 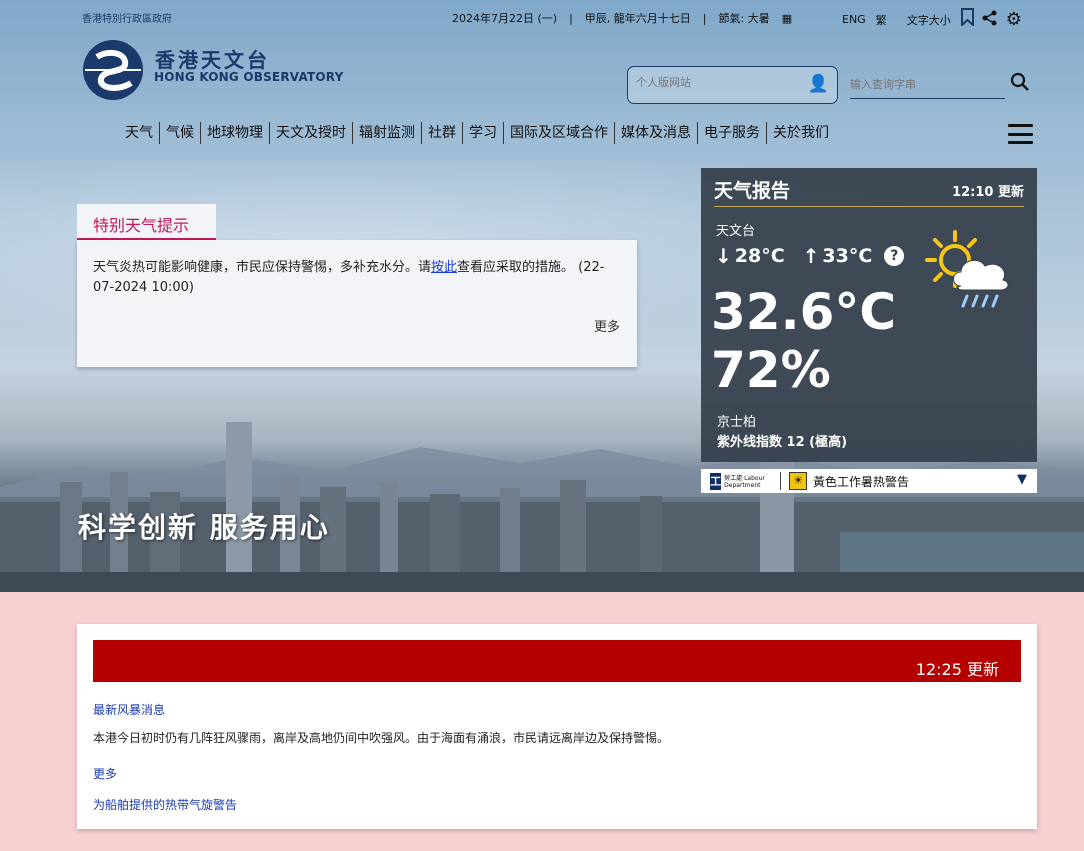 What do you see at coordinates (637, 18) in the screenshot?
I see `lunar-date: 甲辰, 龍年六月十七日` at bounding box center [637, 18].